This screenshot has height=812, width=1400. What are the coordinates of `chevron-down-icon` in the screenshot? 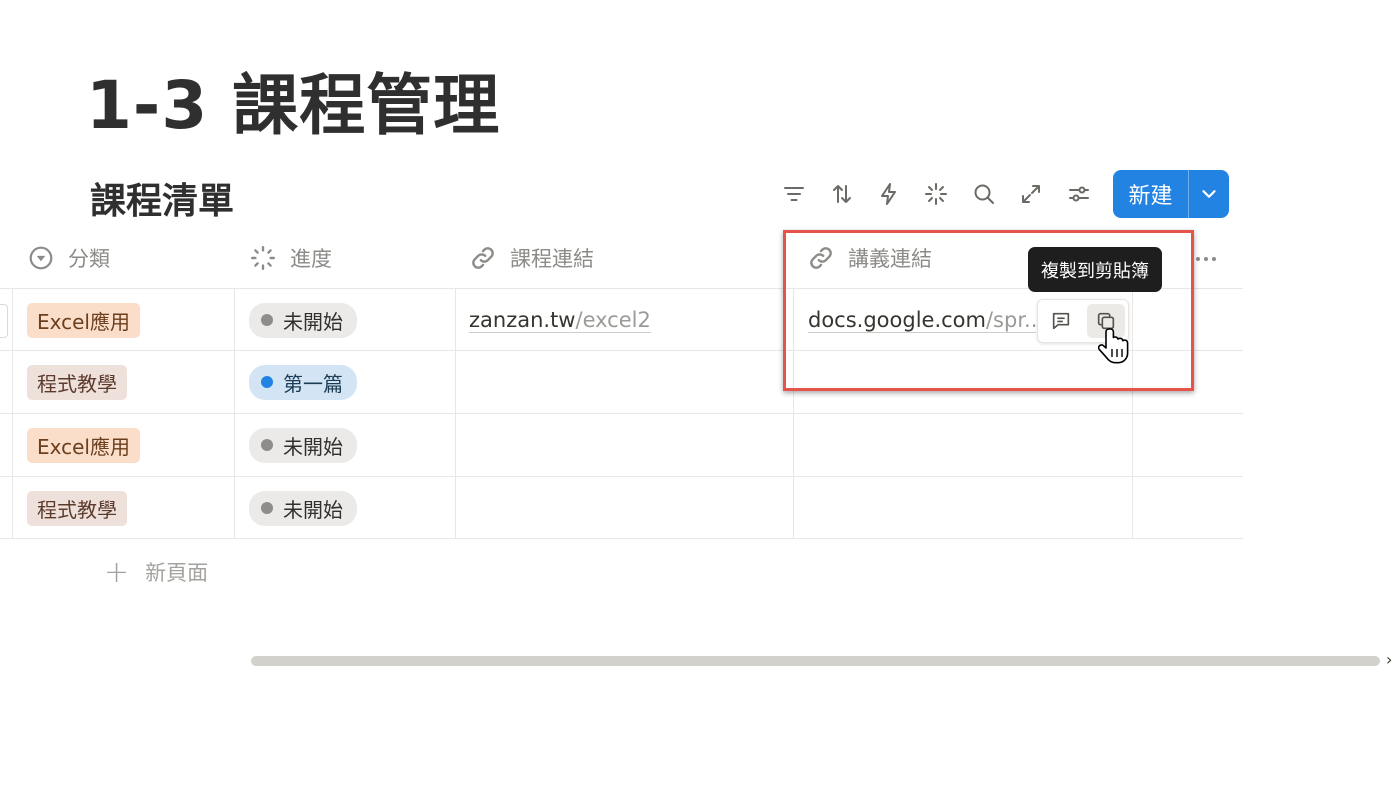 It's located at (1209, 194).